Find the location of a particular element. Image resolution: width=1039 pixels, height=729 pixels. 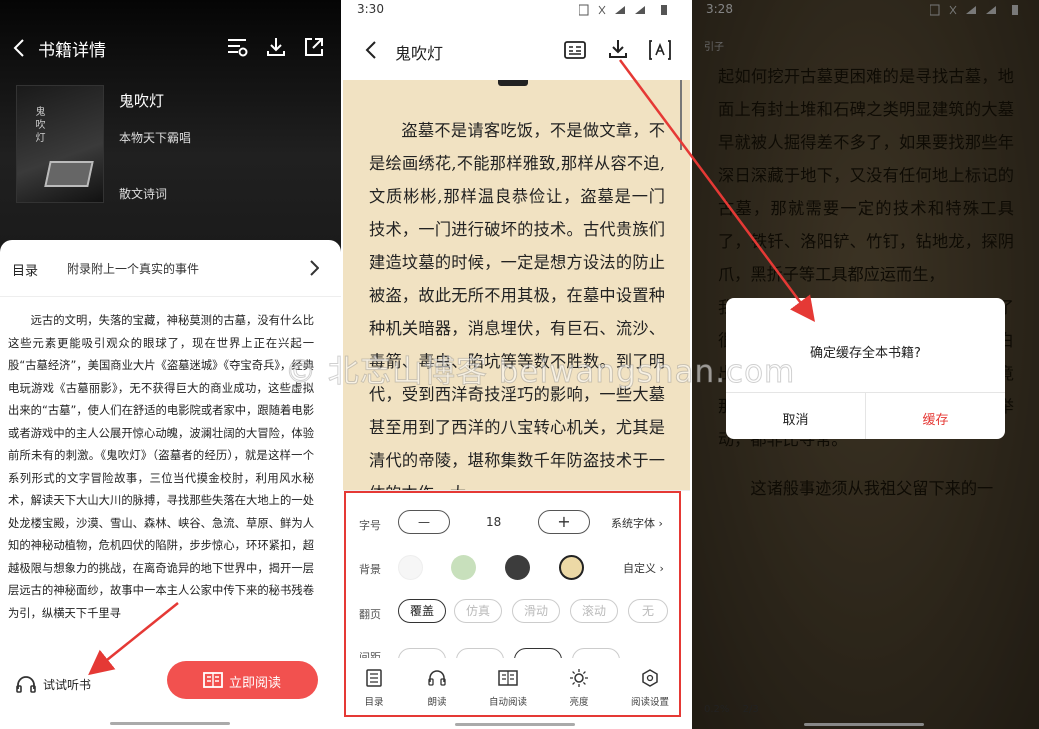

bookmark-string is located at coordinates (681, 115).